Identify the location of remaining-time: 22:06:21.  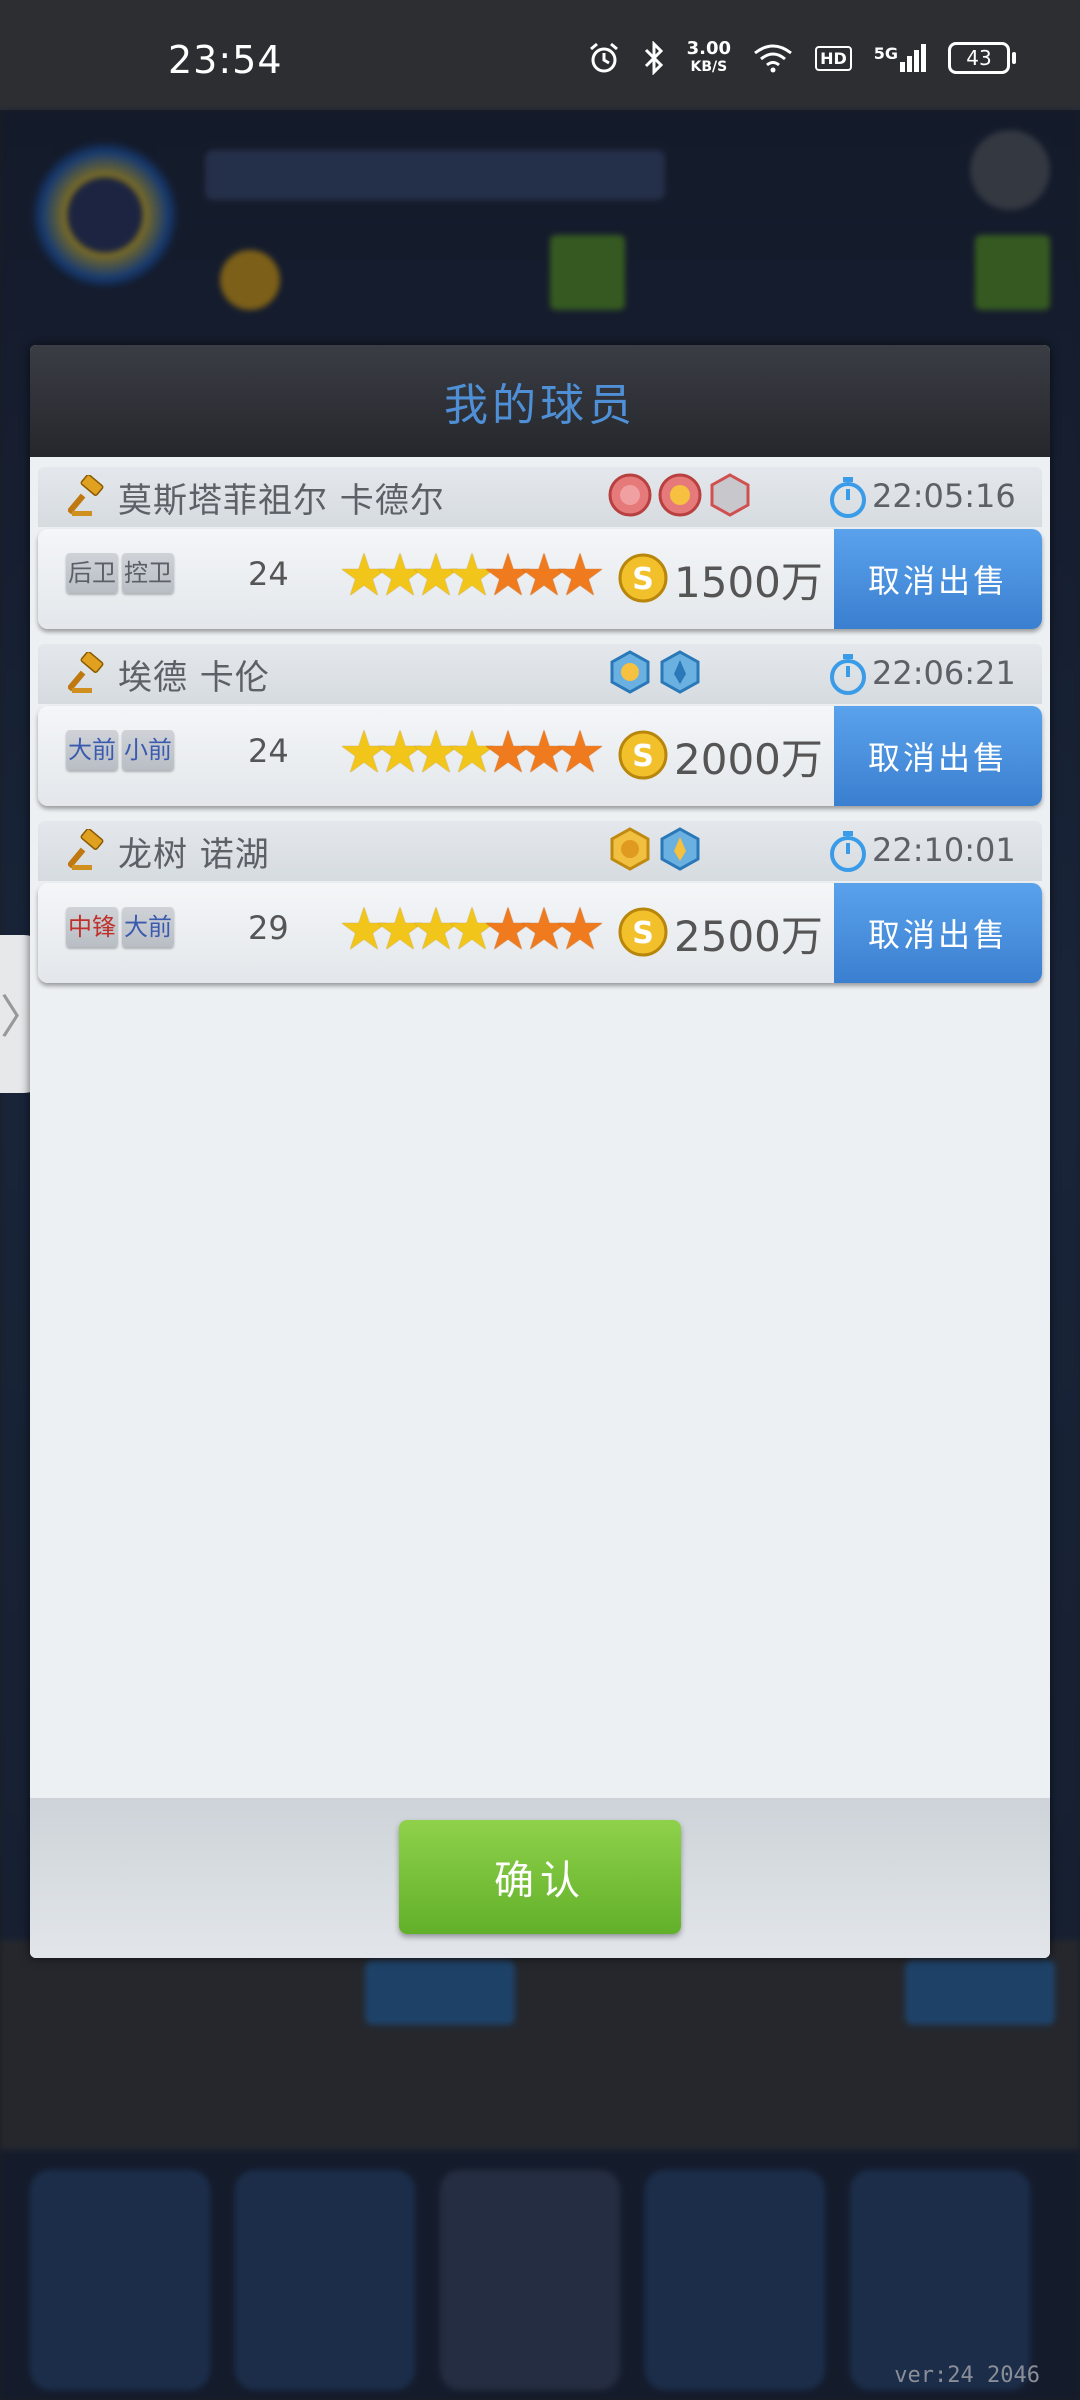
(944, 673).